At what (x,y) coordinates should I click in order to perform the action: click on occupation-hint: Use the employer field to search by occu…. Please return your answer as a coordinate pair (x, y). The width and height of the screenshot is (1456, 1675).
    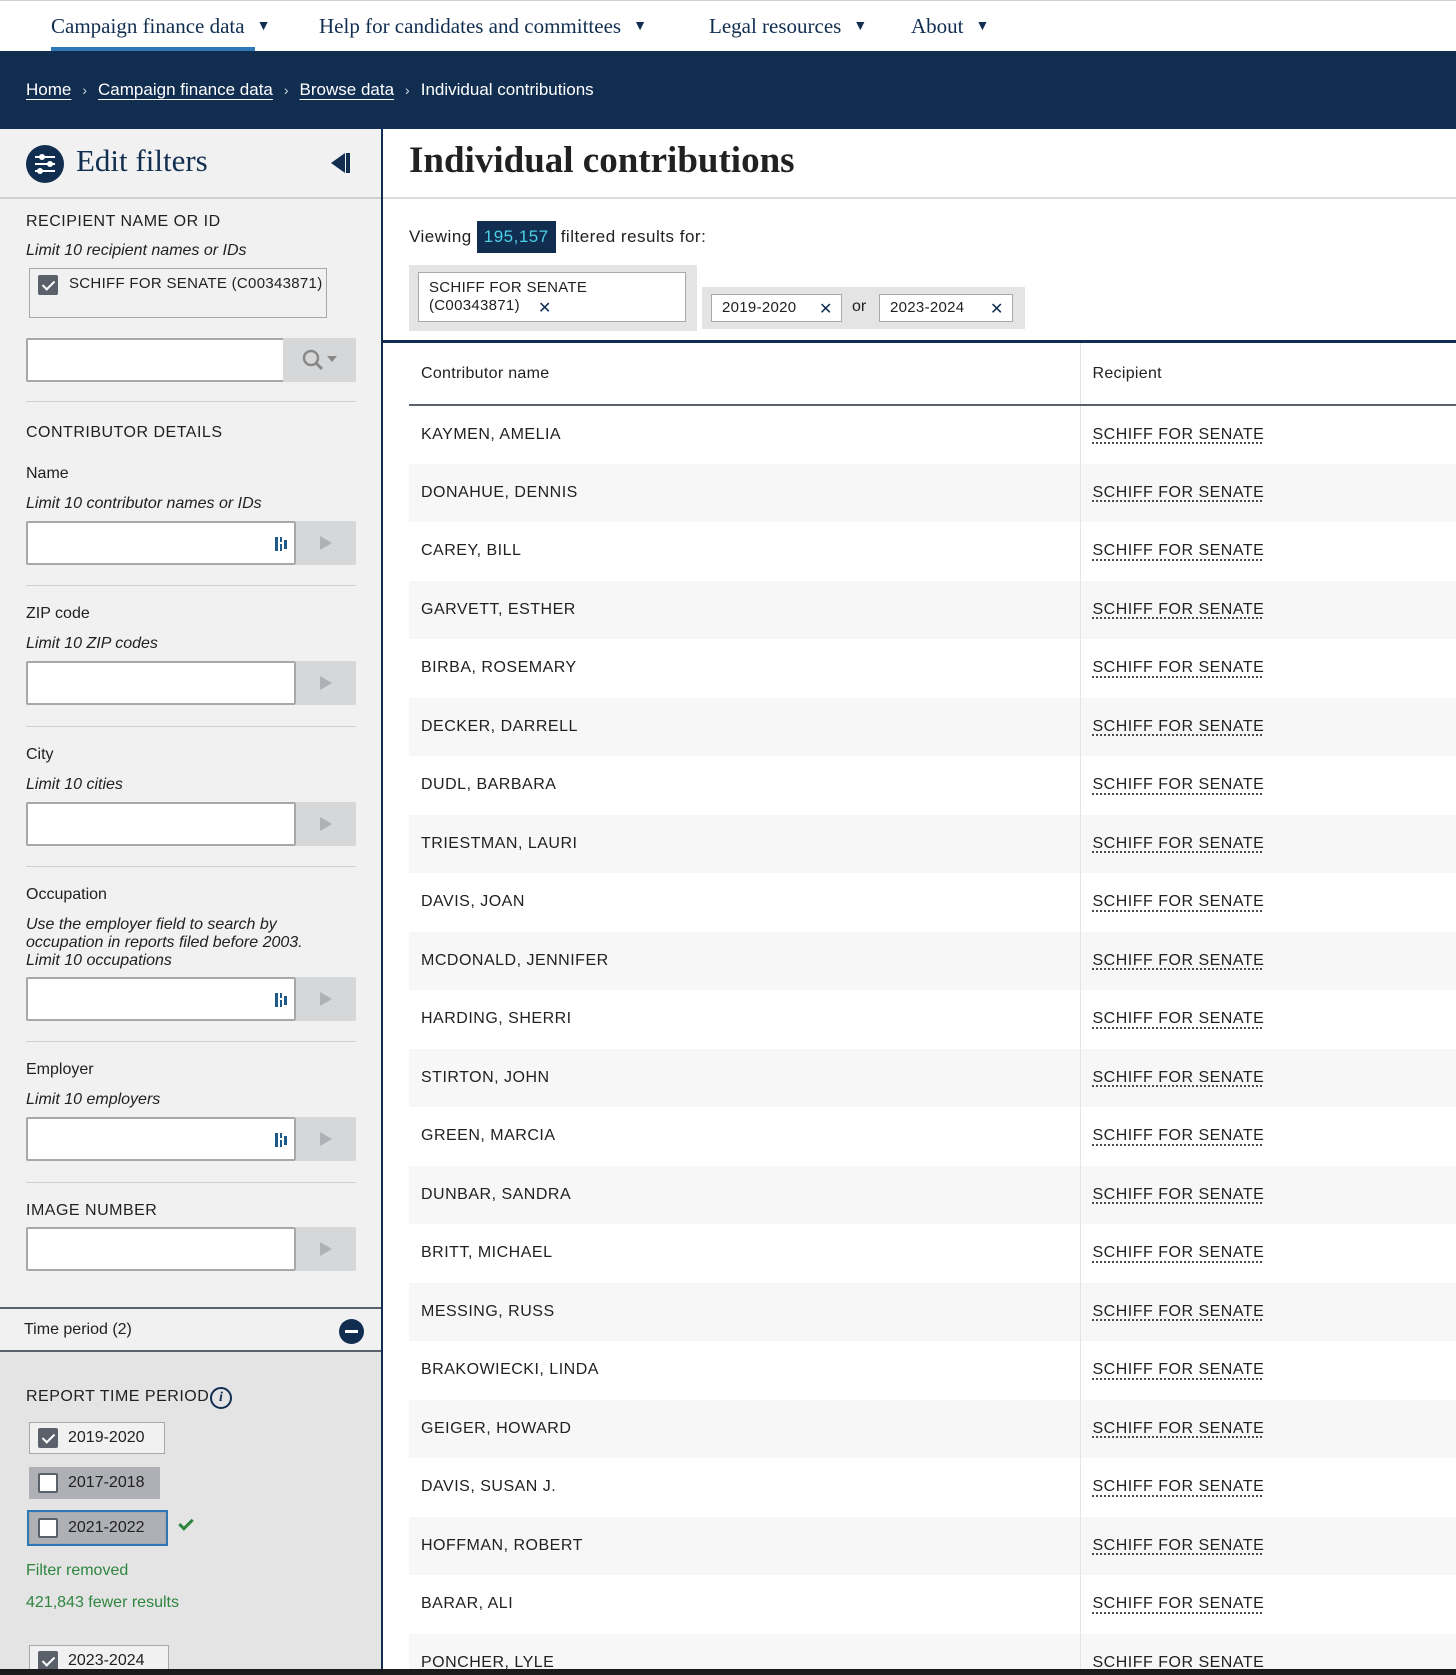
    Looking at the image, I should click on (176, 943).